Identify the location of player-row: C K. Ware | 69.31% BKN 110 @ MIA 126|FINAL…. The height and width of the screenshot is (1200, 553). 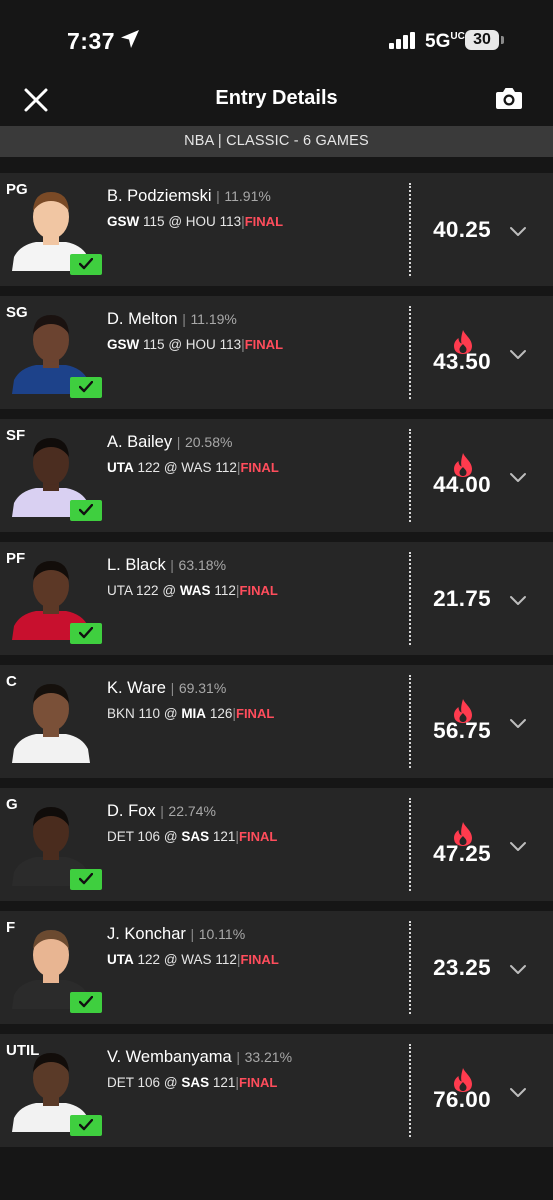
(276, 721).